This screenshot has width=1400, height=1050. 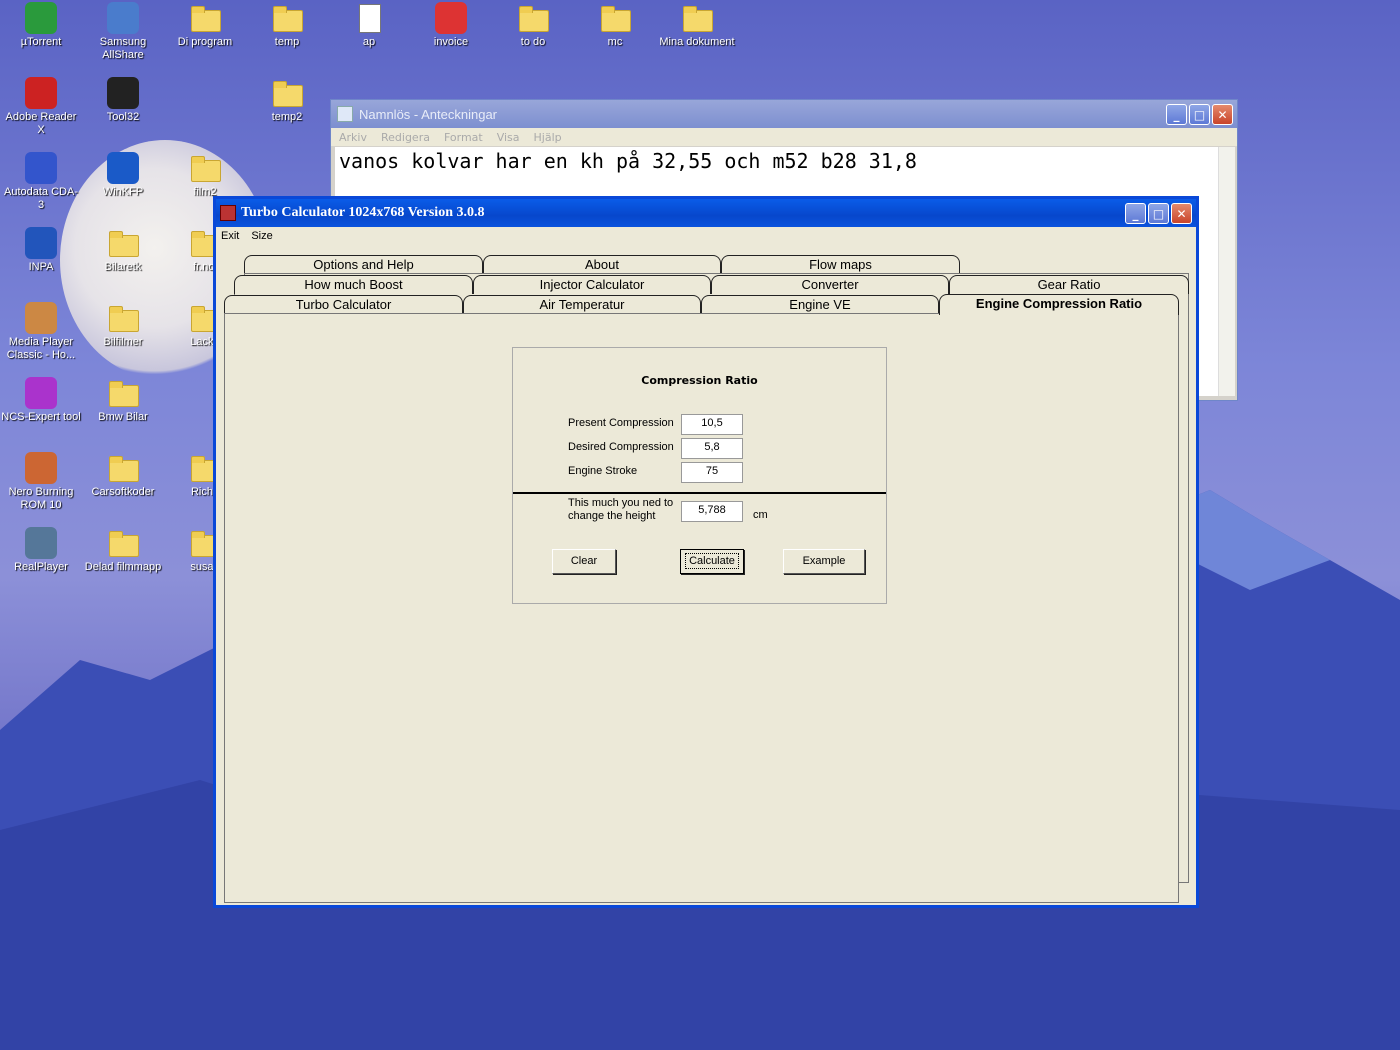 What do you see at coordinates (41, 107) in the screenshot?
I see `desktop-icon: Adobe Reader X` at bounding box center [41, 107].